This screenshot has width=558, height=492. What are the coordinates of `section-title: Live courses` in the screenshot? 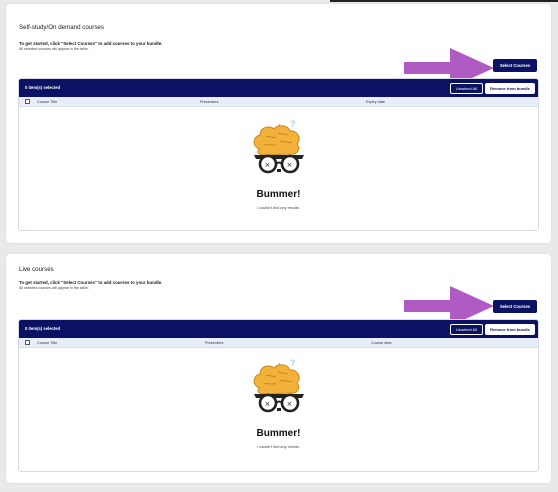 It's located at (36, 269).